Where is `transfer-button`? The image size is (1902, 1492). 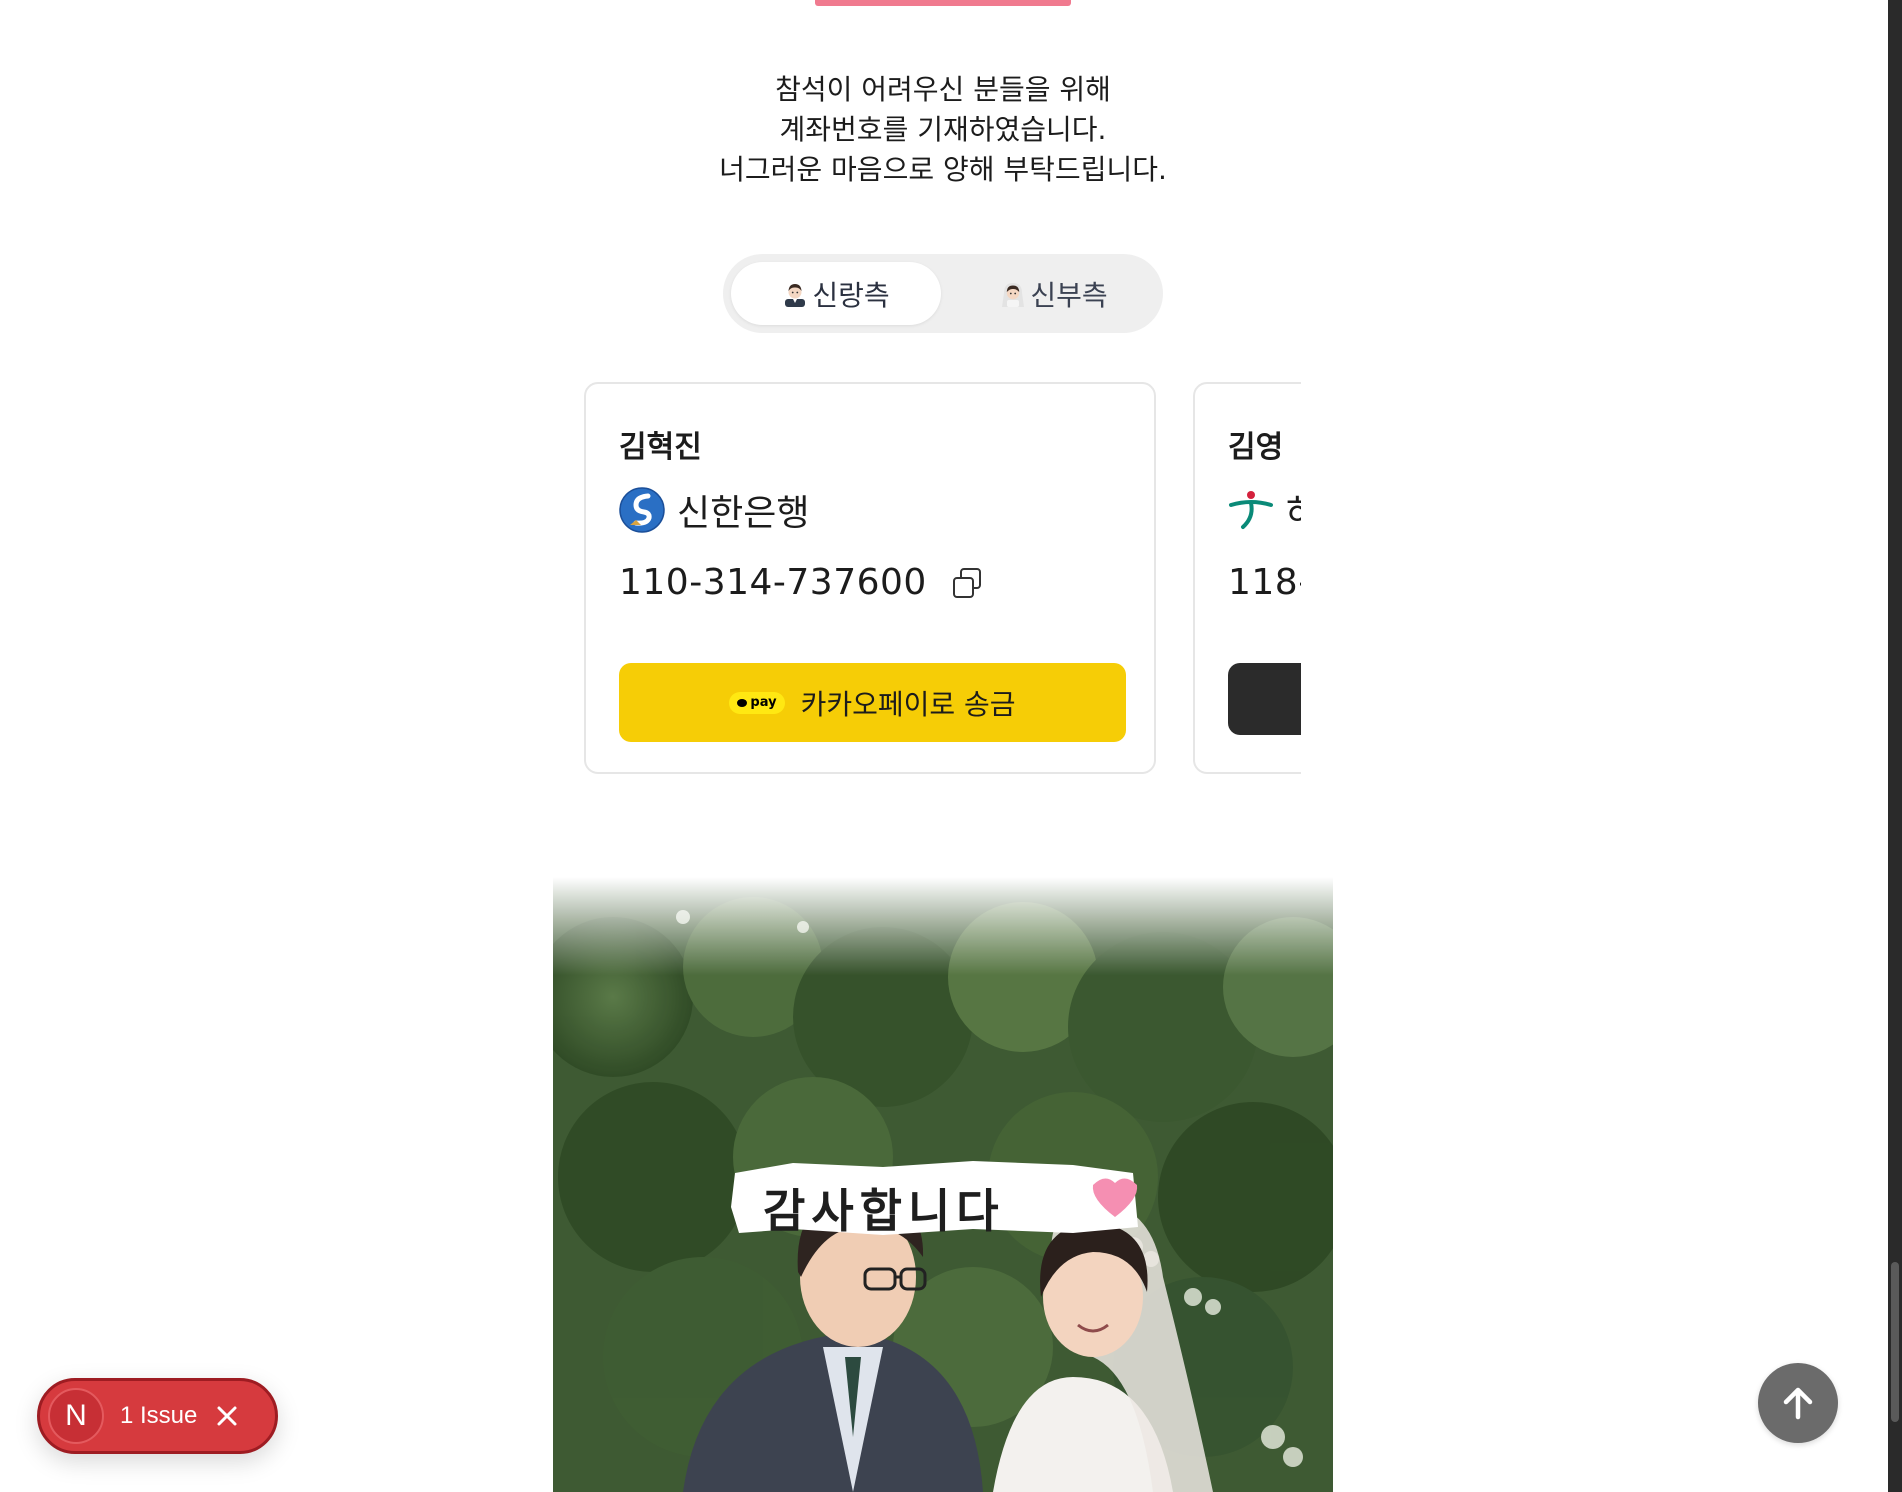 transfer-button is located at coordinates (1264, 699).